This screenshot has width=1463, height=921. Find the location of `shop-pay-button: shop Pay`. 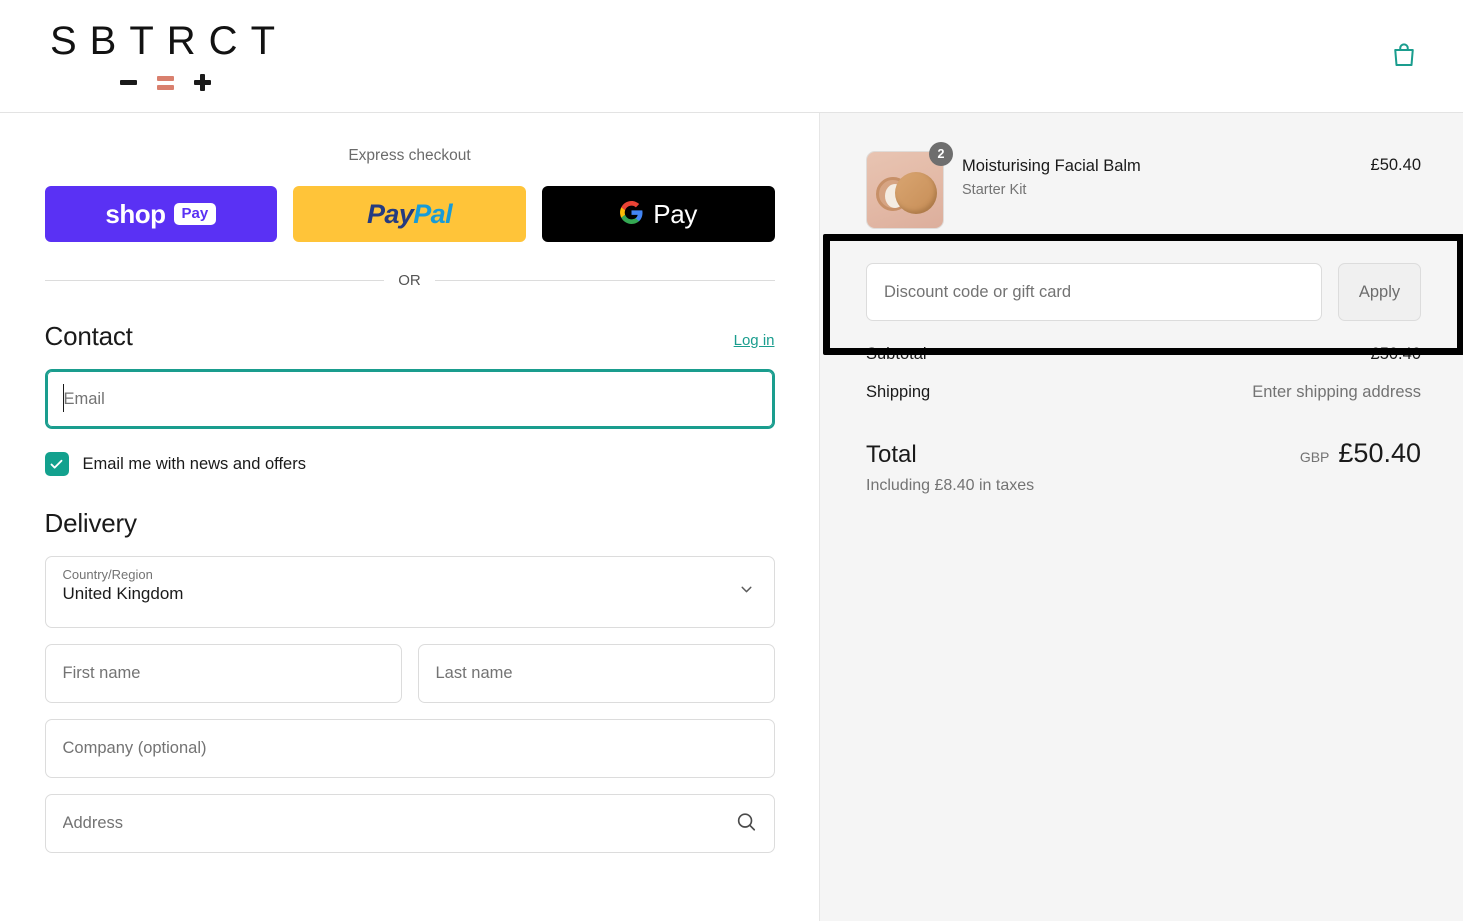

shop-pay-button: shop Pay is located at coordinates (161, 214).